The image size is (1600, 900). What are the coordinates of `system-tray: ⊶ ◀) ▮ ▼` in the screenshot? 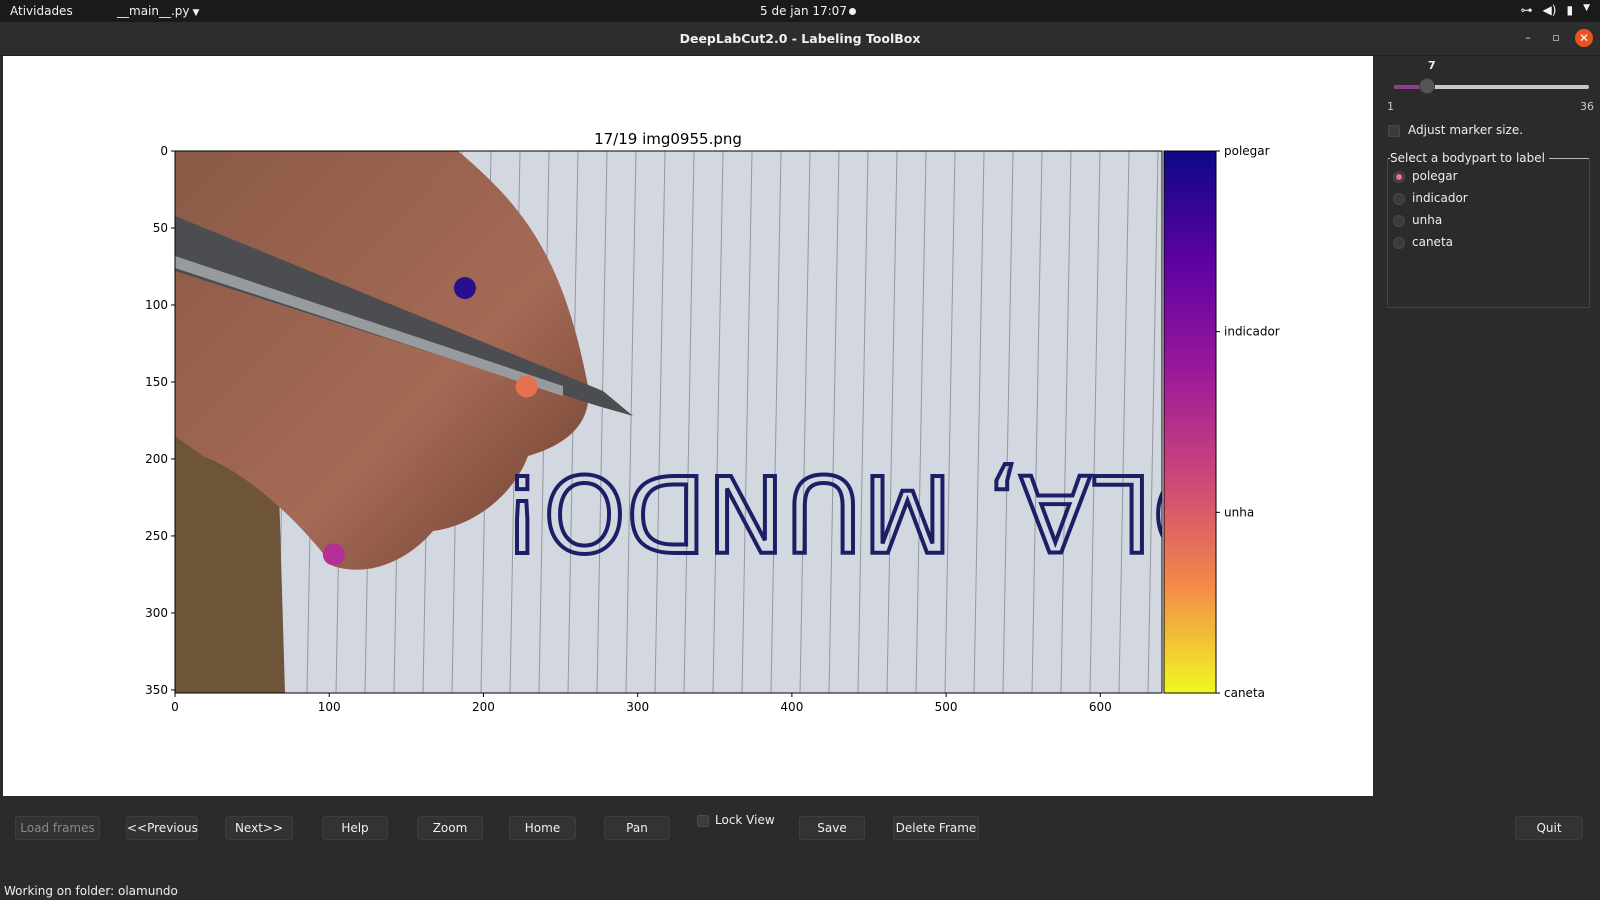 It's located at (1555, 10).